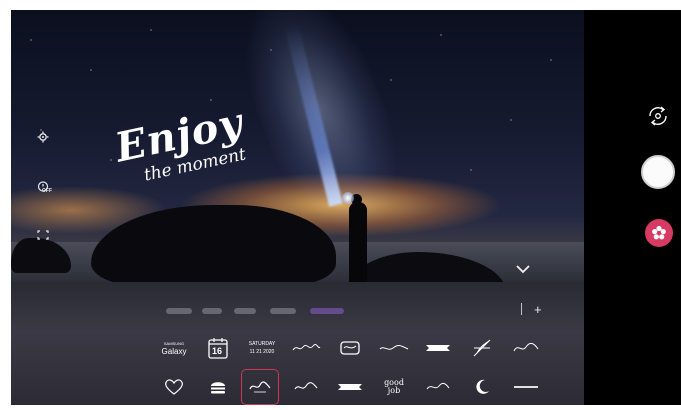 Image resolution: width=681 pixels, height=410 pixels. What do you see at coordinates (482, 348) in the screenshot?
I see `feather-sticker-icon` at bounding box center [482, 348].